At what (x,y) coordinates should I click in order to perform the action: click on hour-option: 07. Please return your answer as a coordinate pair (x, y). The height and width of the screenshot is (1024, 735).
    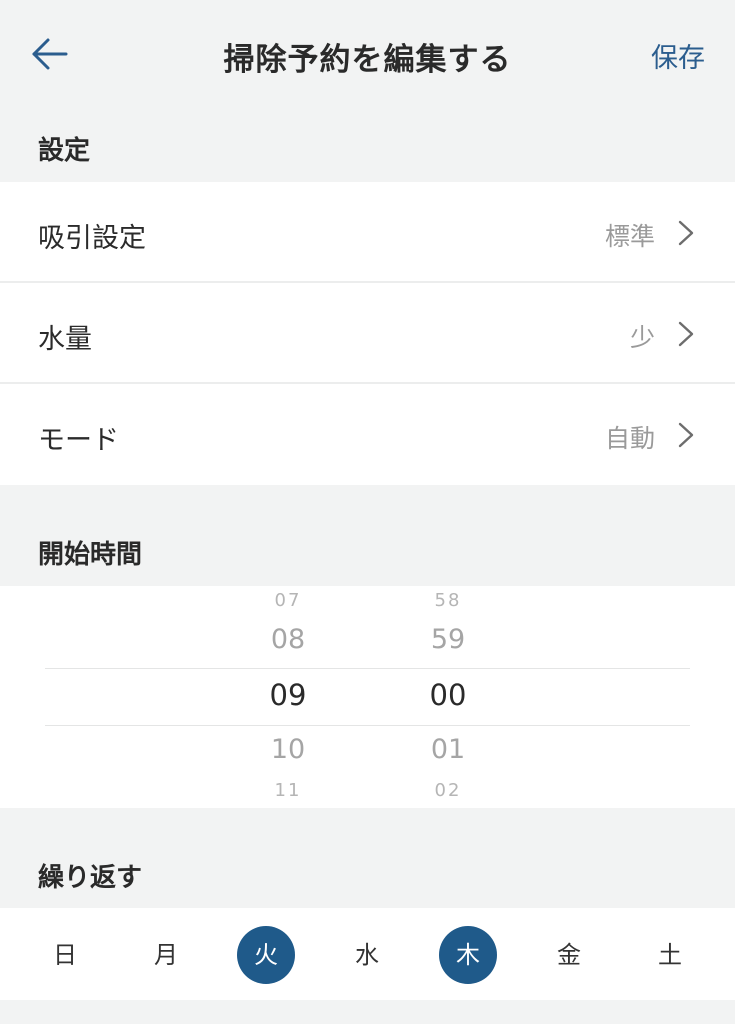
    Looking at the image, I should click on (288, 600).